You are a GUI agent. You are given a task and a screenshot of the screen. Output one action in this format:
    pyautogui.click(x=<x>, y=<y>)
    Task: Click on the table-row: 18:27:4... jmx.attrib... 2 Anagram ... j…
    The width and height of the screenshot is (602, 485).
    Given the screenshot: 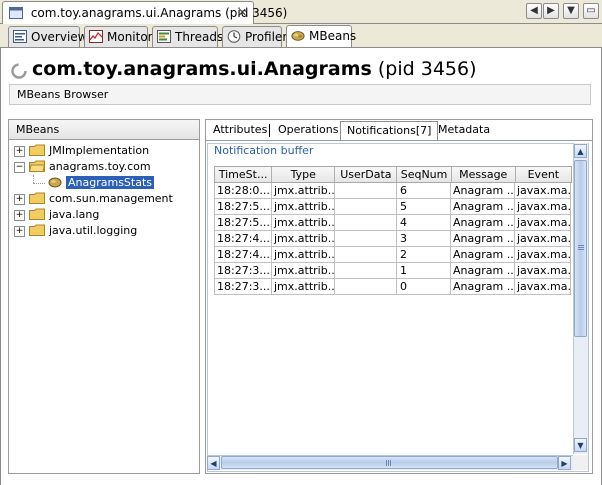 What is the action you would take?
    pyautogui.click(x=393, y=255)
    